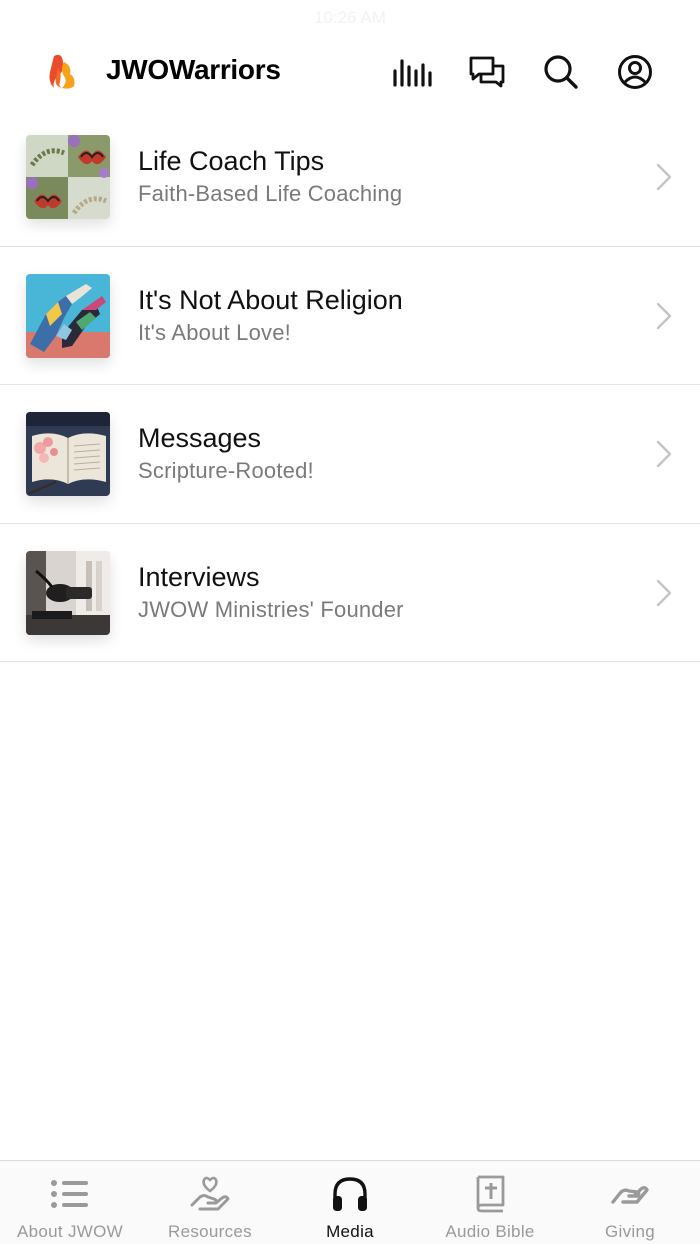 The height and width of the screenshot is (1244, 700). What do you see at coordinates (630, 1231) in the screenshot?
I see `tab-label: Giving` at bounding box center [630, 1231].